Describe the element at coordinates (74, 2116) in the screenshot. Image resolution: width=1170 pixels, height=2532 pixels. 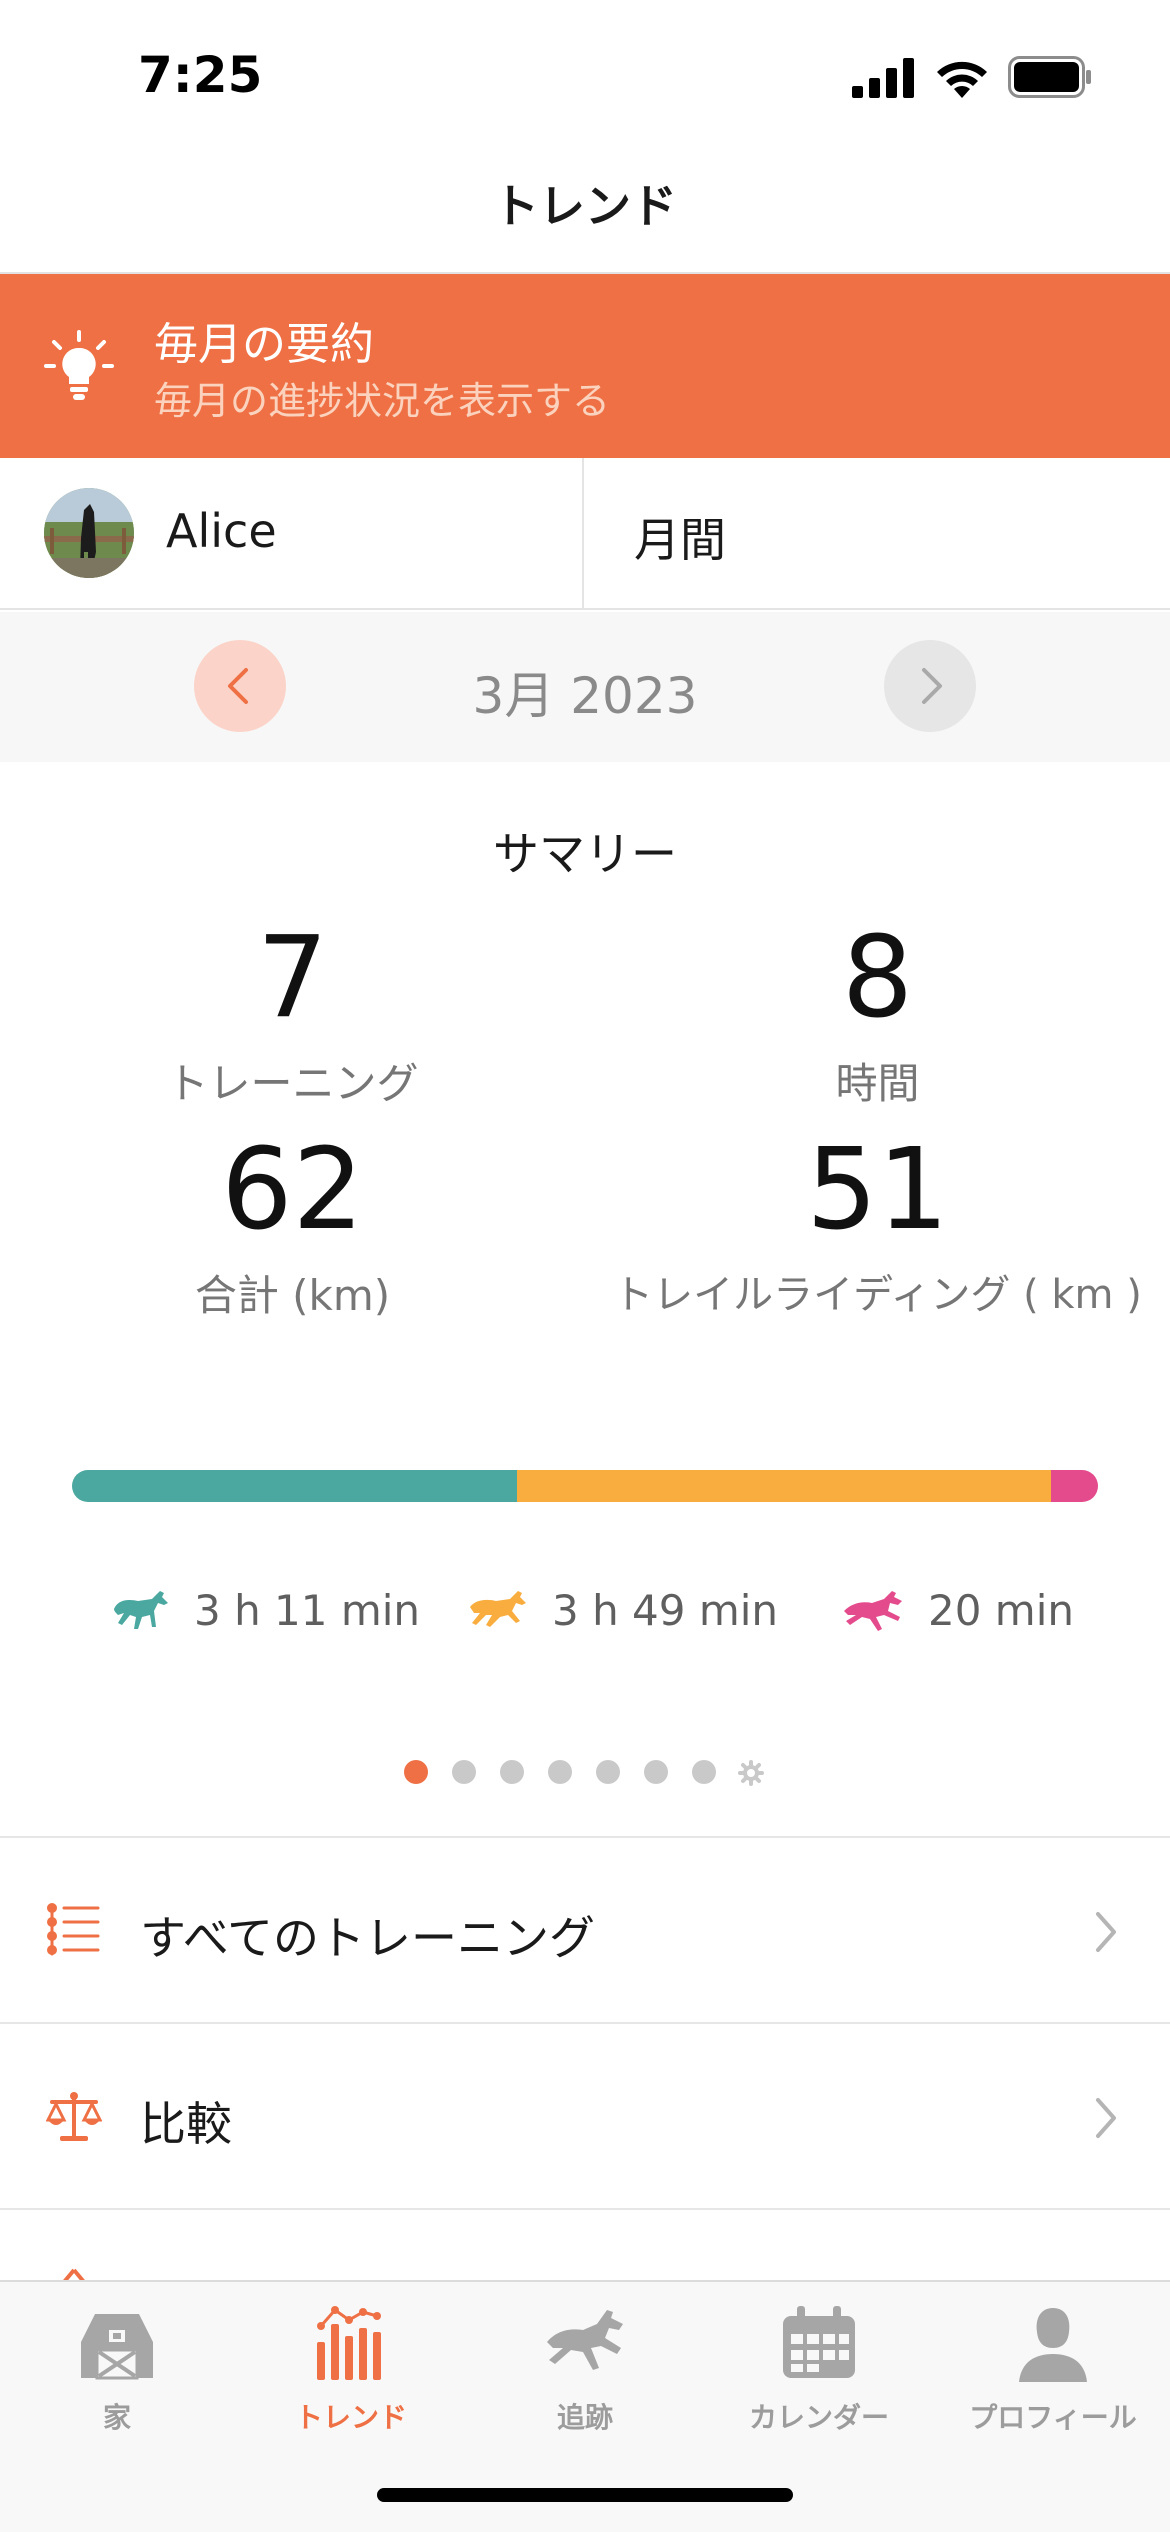
I see `scale-icon` at that location.